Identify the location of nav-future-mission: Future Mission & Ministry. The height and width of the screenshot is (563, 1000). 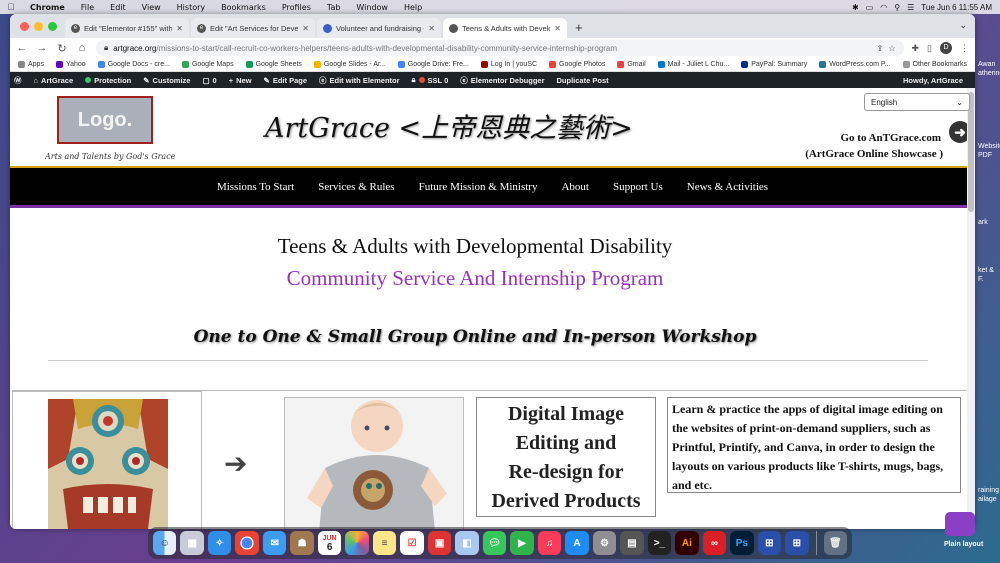
(478, 187).